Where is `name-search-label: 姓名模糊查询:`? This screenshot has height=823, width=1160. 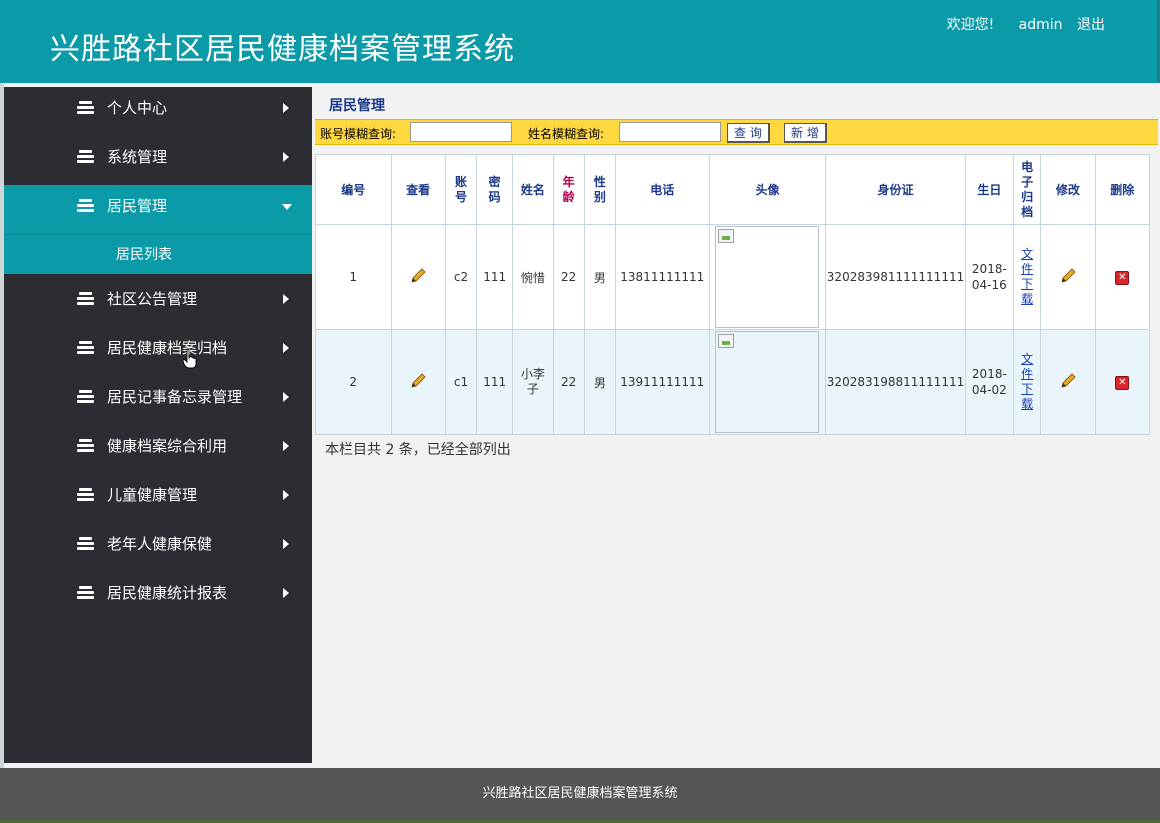
name-search-label: 姓名模糊查询: is located at coordinates (566, 134).